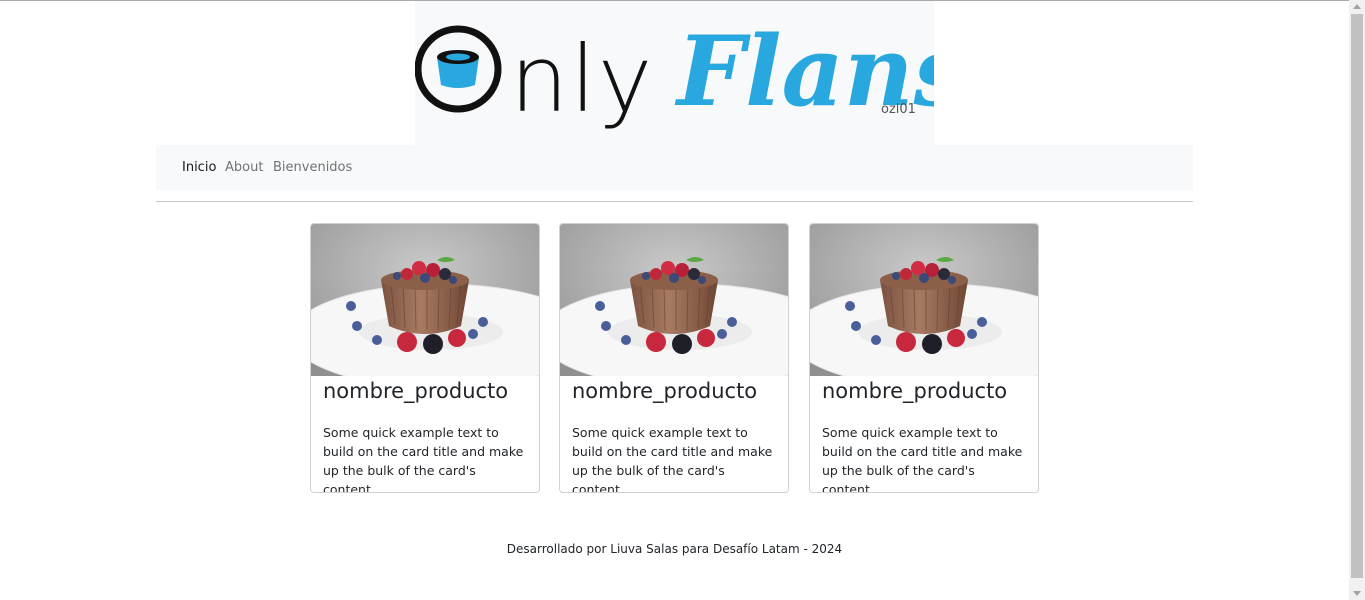 The image size is (1365, 600). I want to click on logo-graphic: nly Flans ozl01, so click(674, 74).